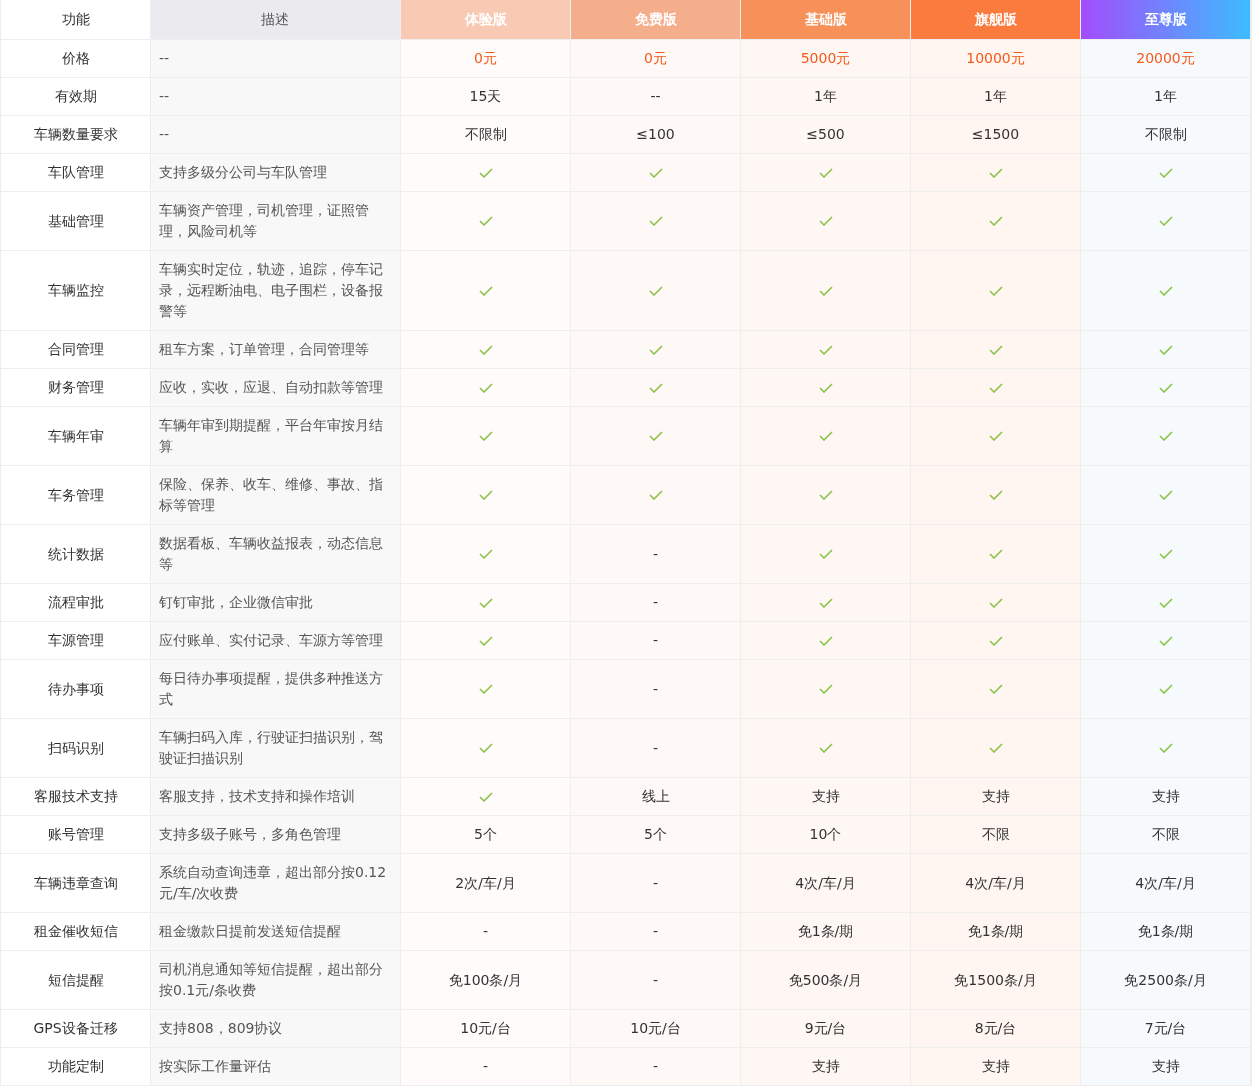 The width and height of the screenshot is (1252, 1087). Describe the element at coordinates (1165, 980) in the screenshot. I see `plan-value: 免2500条/月` at that location.